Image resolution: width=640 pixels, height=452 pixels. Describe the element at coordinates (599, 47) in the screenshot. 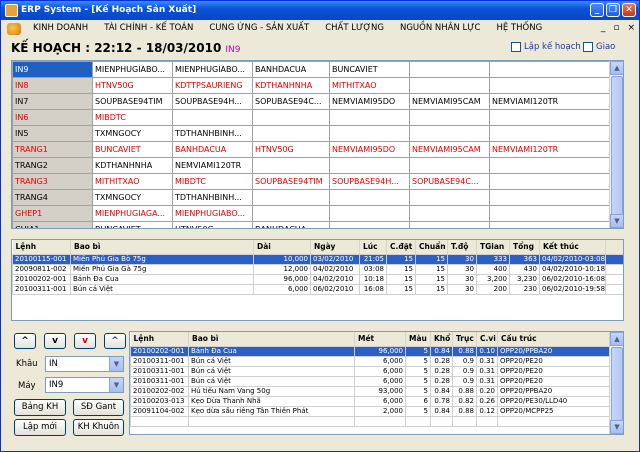

I see `giao-checkbox: Giao` at that location.